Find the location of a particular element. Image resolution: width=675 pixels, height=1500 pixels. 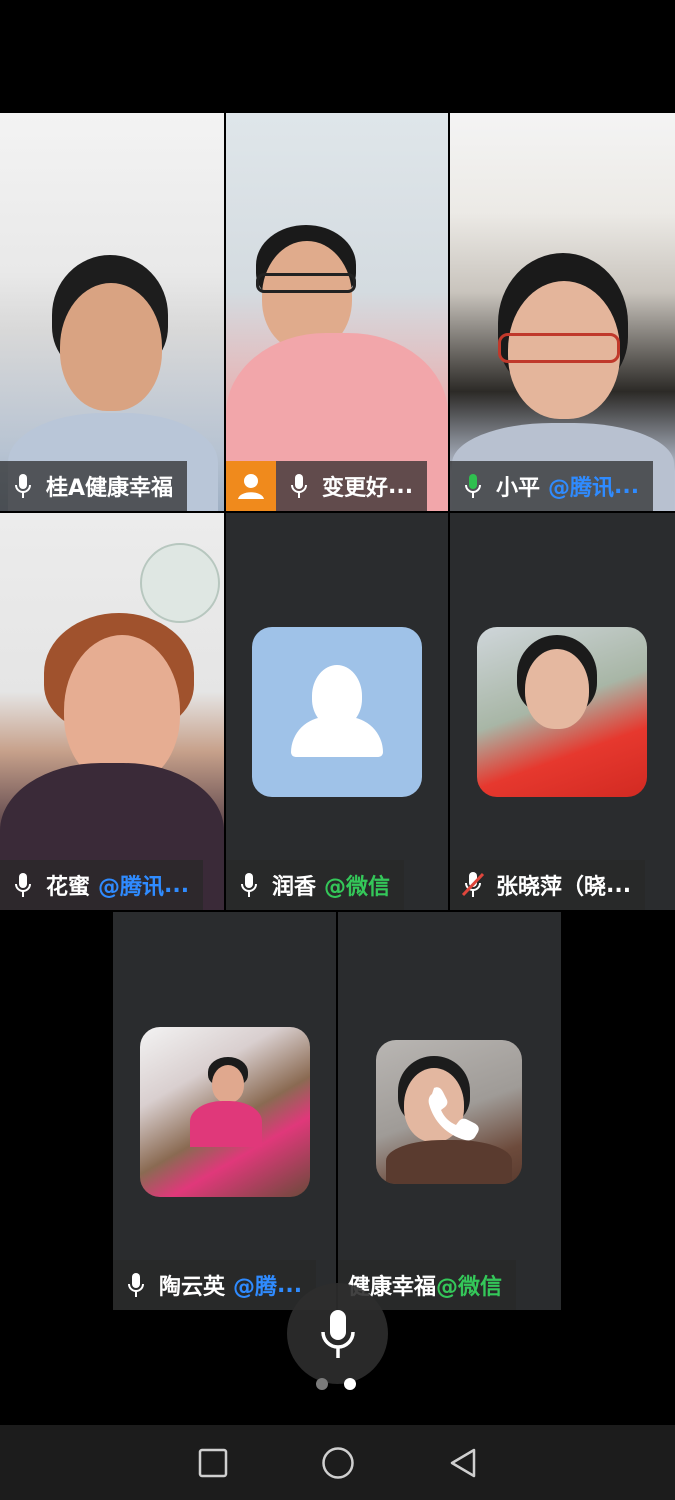

participant-source: @腾 is located at coordinates (255, 1287).